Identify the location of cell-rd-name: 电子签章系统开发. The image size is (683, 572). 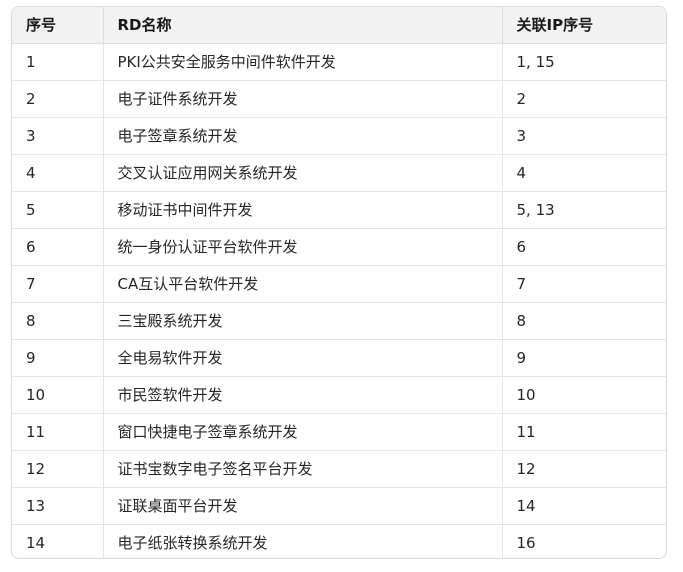
(303, 136).